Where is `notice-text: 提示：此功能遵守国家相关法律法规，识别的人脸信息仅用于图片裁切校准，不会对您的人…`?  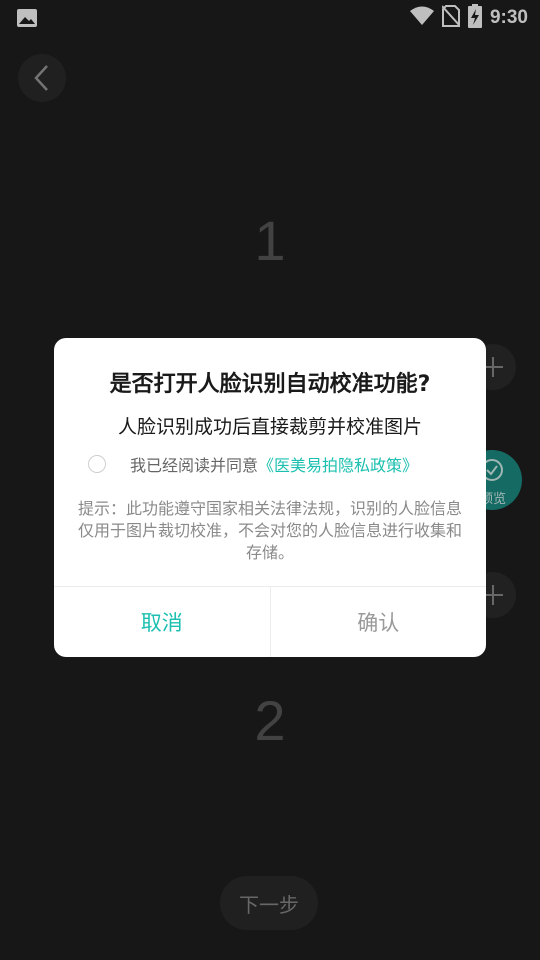
notice-text: 提示：此功能遵守国家相关法律法规，识别的人脸信息仅用于图片裁切校准，不会对您的人… is located at coordinates (269, 530).